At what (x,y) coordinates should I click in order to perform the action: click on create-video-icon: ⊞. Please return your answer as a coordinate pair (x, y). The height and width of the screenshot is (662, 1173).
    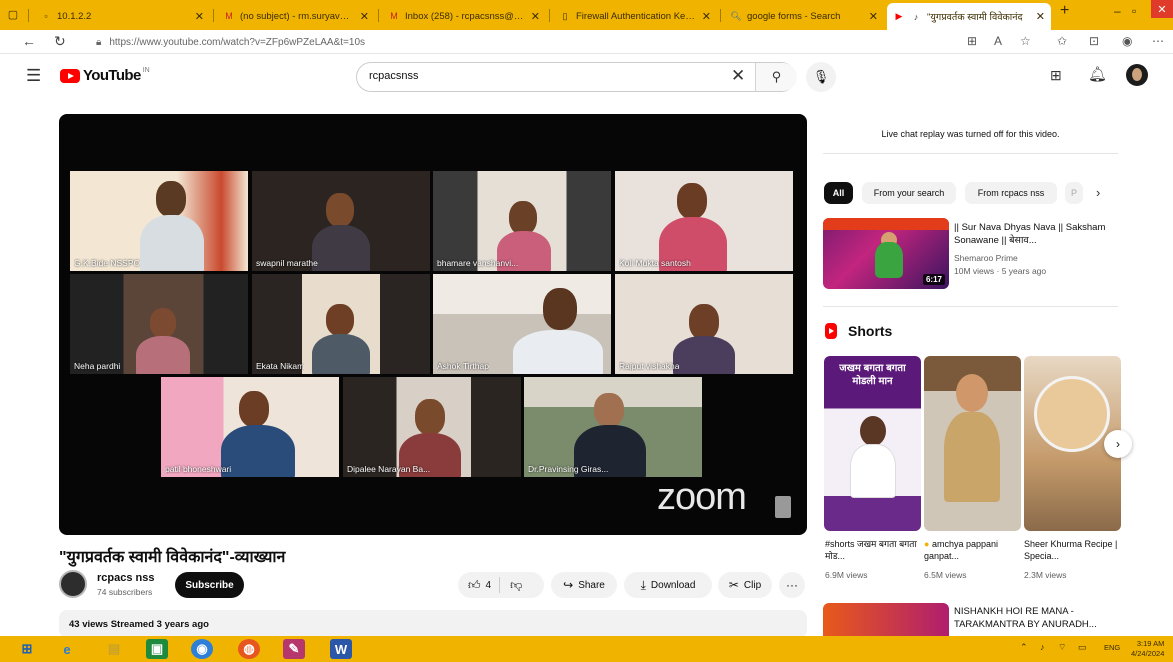
    Looking at the image, I should click on (1056, 75).